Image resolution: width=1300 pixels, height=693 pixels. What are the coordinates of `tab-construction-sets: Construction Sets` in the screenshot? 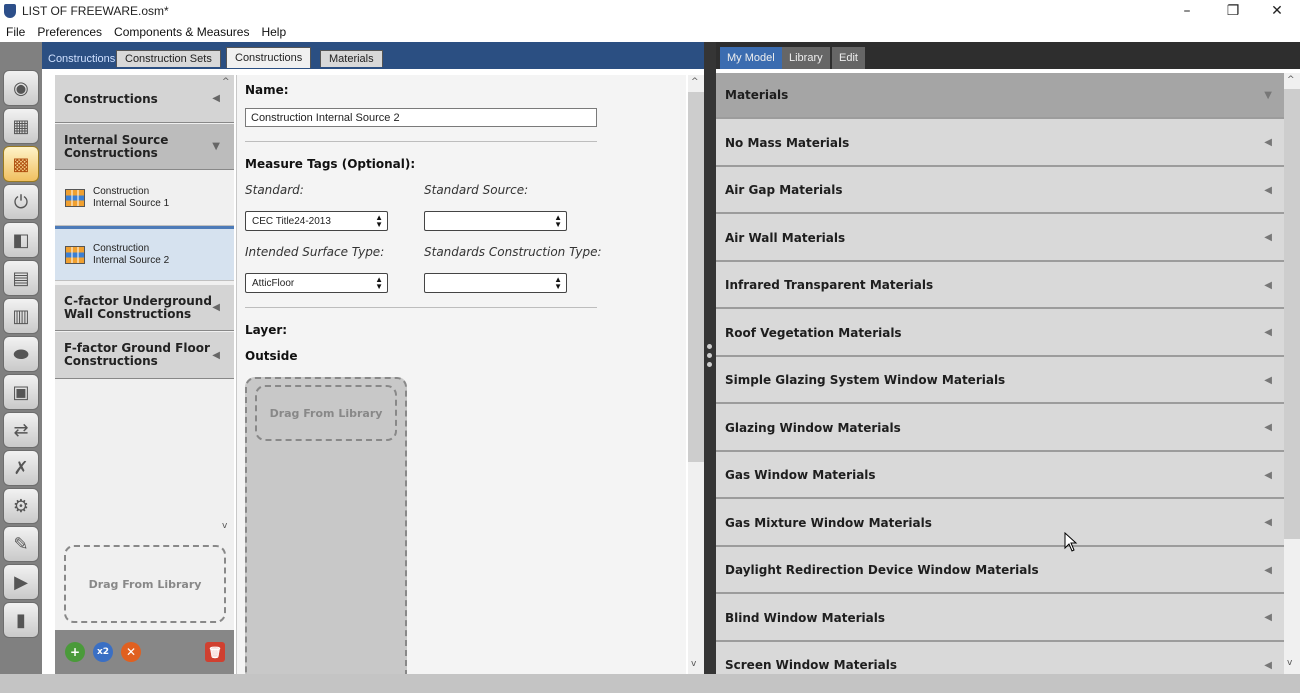 It's located at (168, 58).